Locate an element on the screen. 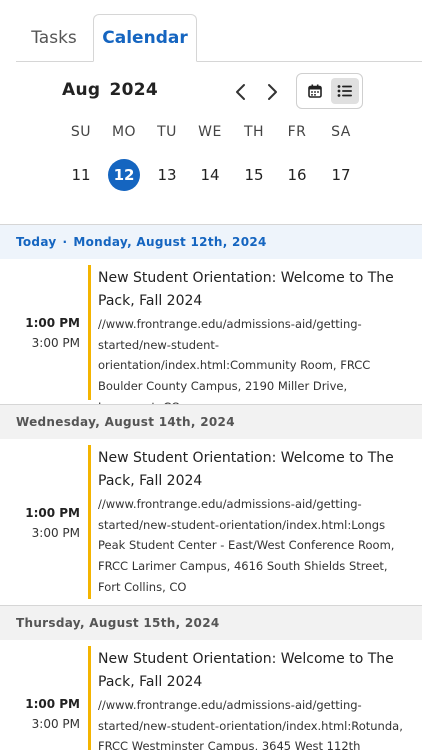 The height and width of the screenshot is (750, 422). date-11: 11 is located at coordinates (81, 175).